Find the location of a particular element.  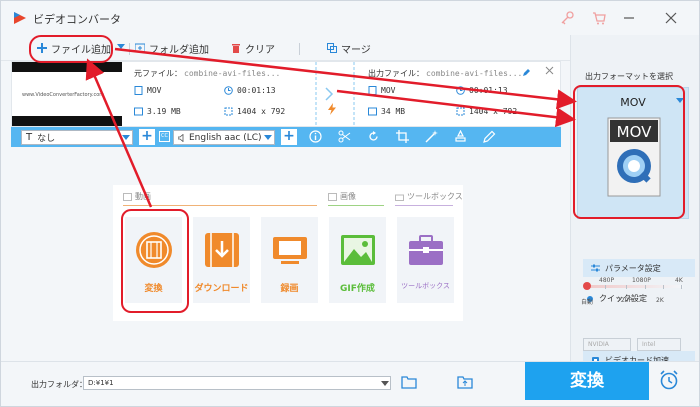

tile-record: 録画 is located at coordinates (289, 260).